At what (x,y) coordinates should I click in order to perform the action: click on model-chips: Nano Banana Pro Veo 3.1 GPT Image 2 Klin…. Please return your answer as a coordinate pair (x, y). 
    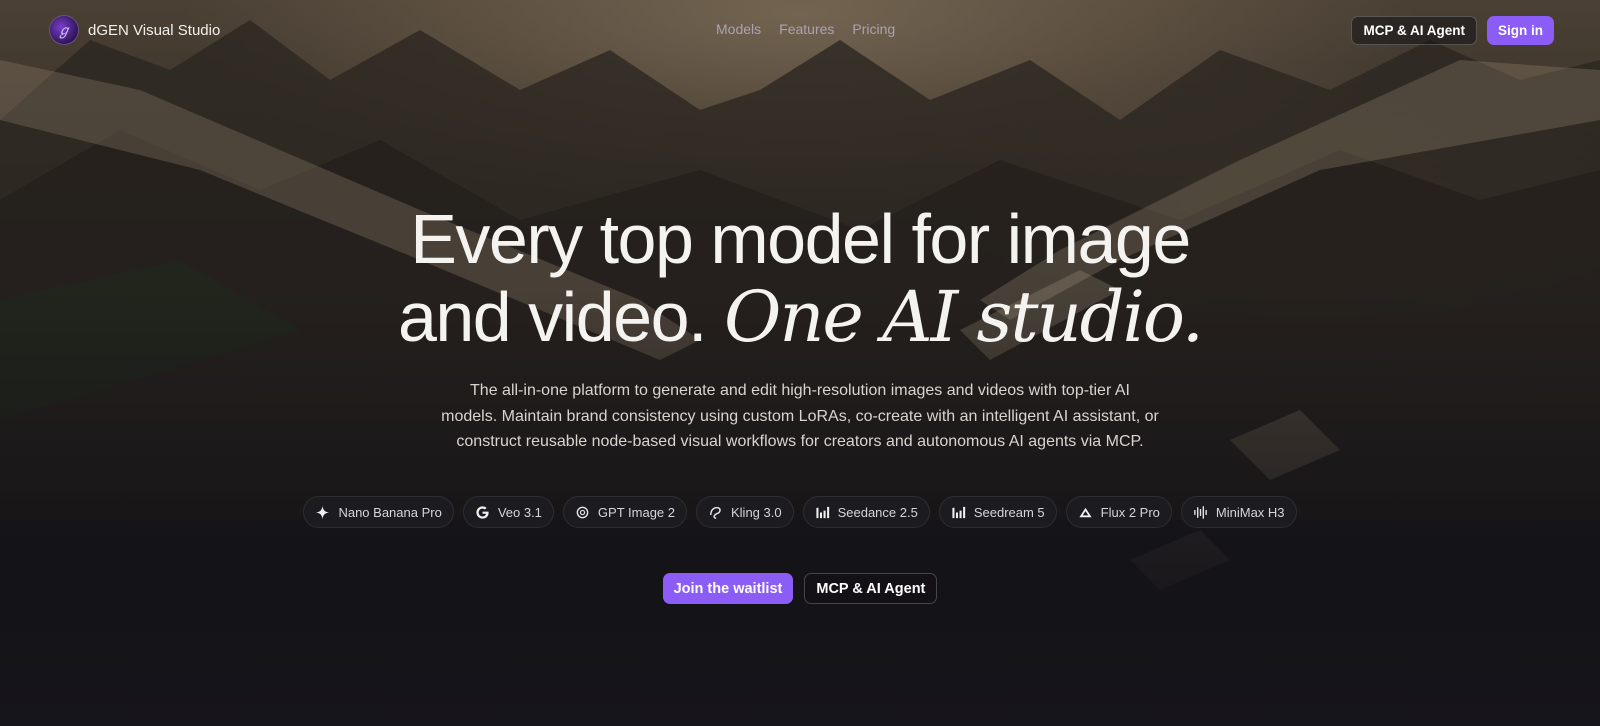
    Looking at the image, I should click on (800, 512).